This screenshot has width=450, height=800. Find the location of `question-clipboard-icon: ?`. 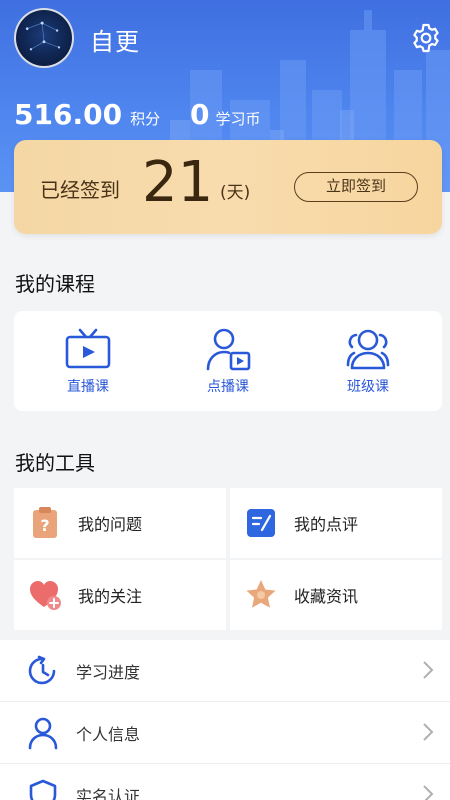

question-clipboard-icon: ? is located at coordinates (45, 522).